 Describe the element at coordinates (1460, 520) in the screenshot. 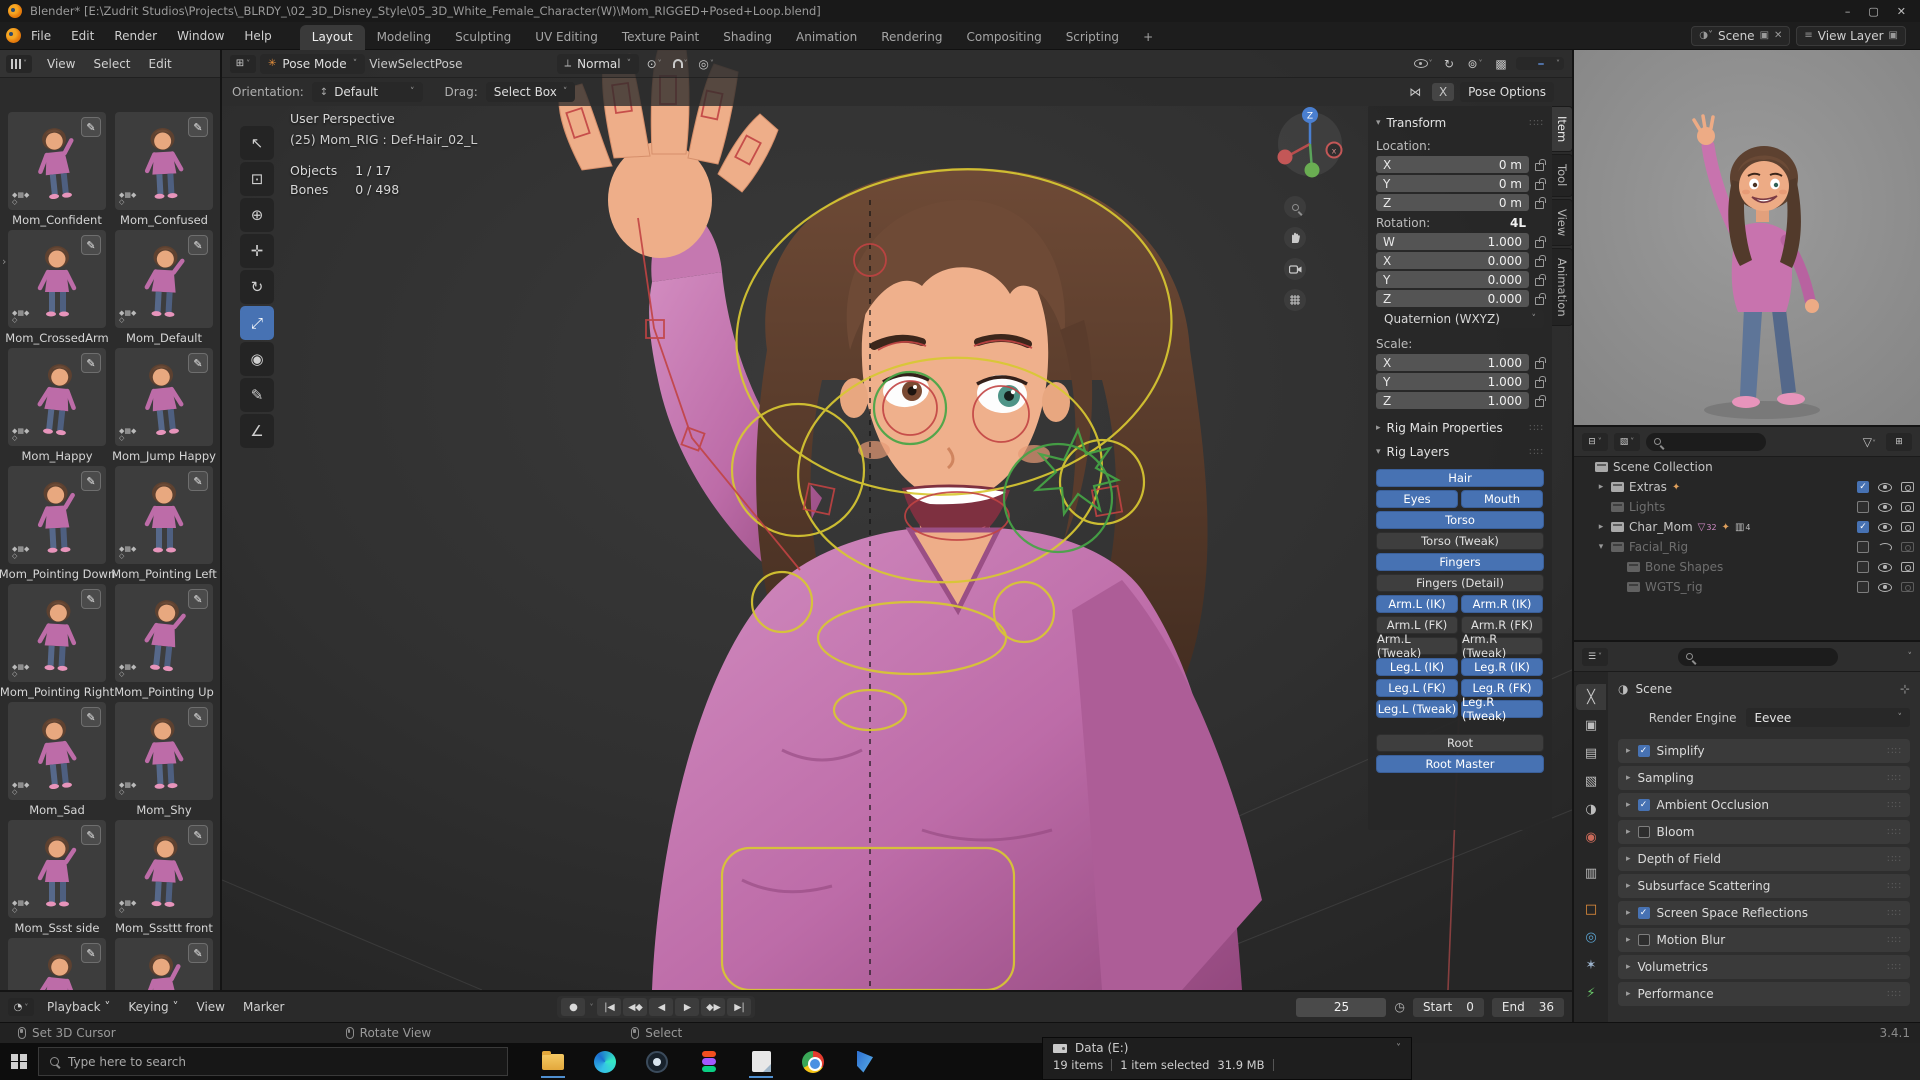

I see `rig-layer-torso: Torso` at that location.